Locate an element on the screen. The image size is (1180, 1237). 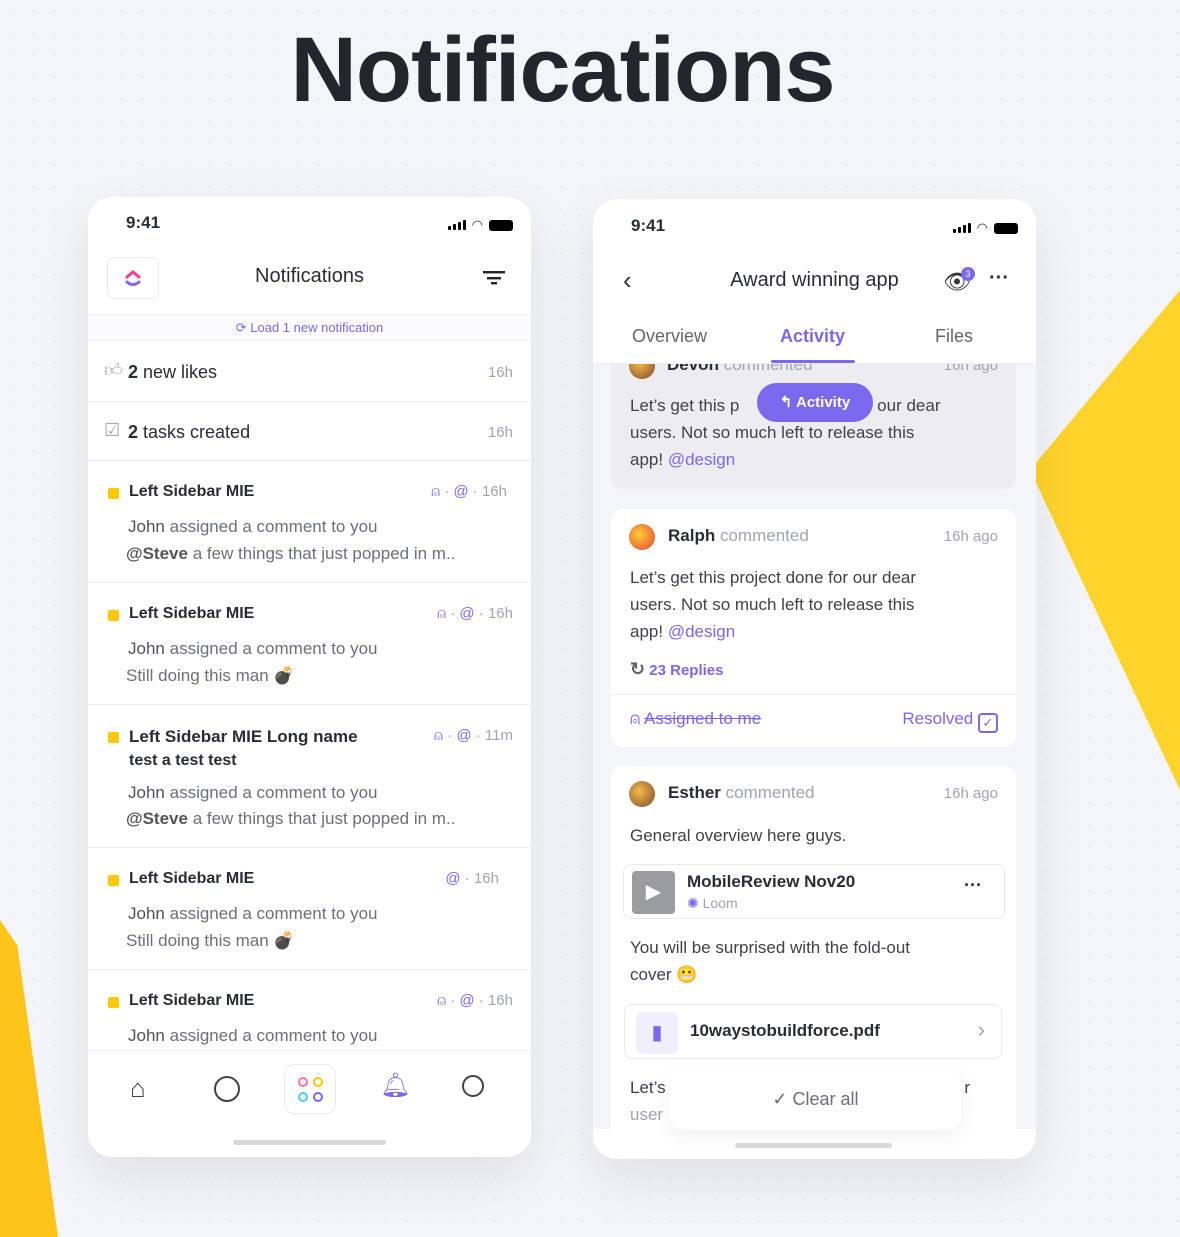
divider is located at coordinates (813, 694).